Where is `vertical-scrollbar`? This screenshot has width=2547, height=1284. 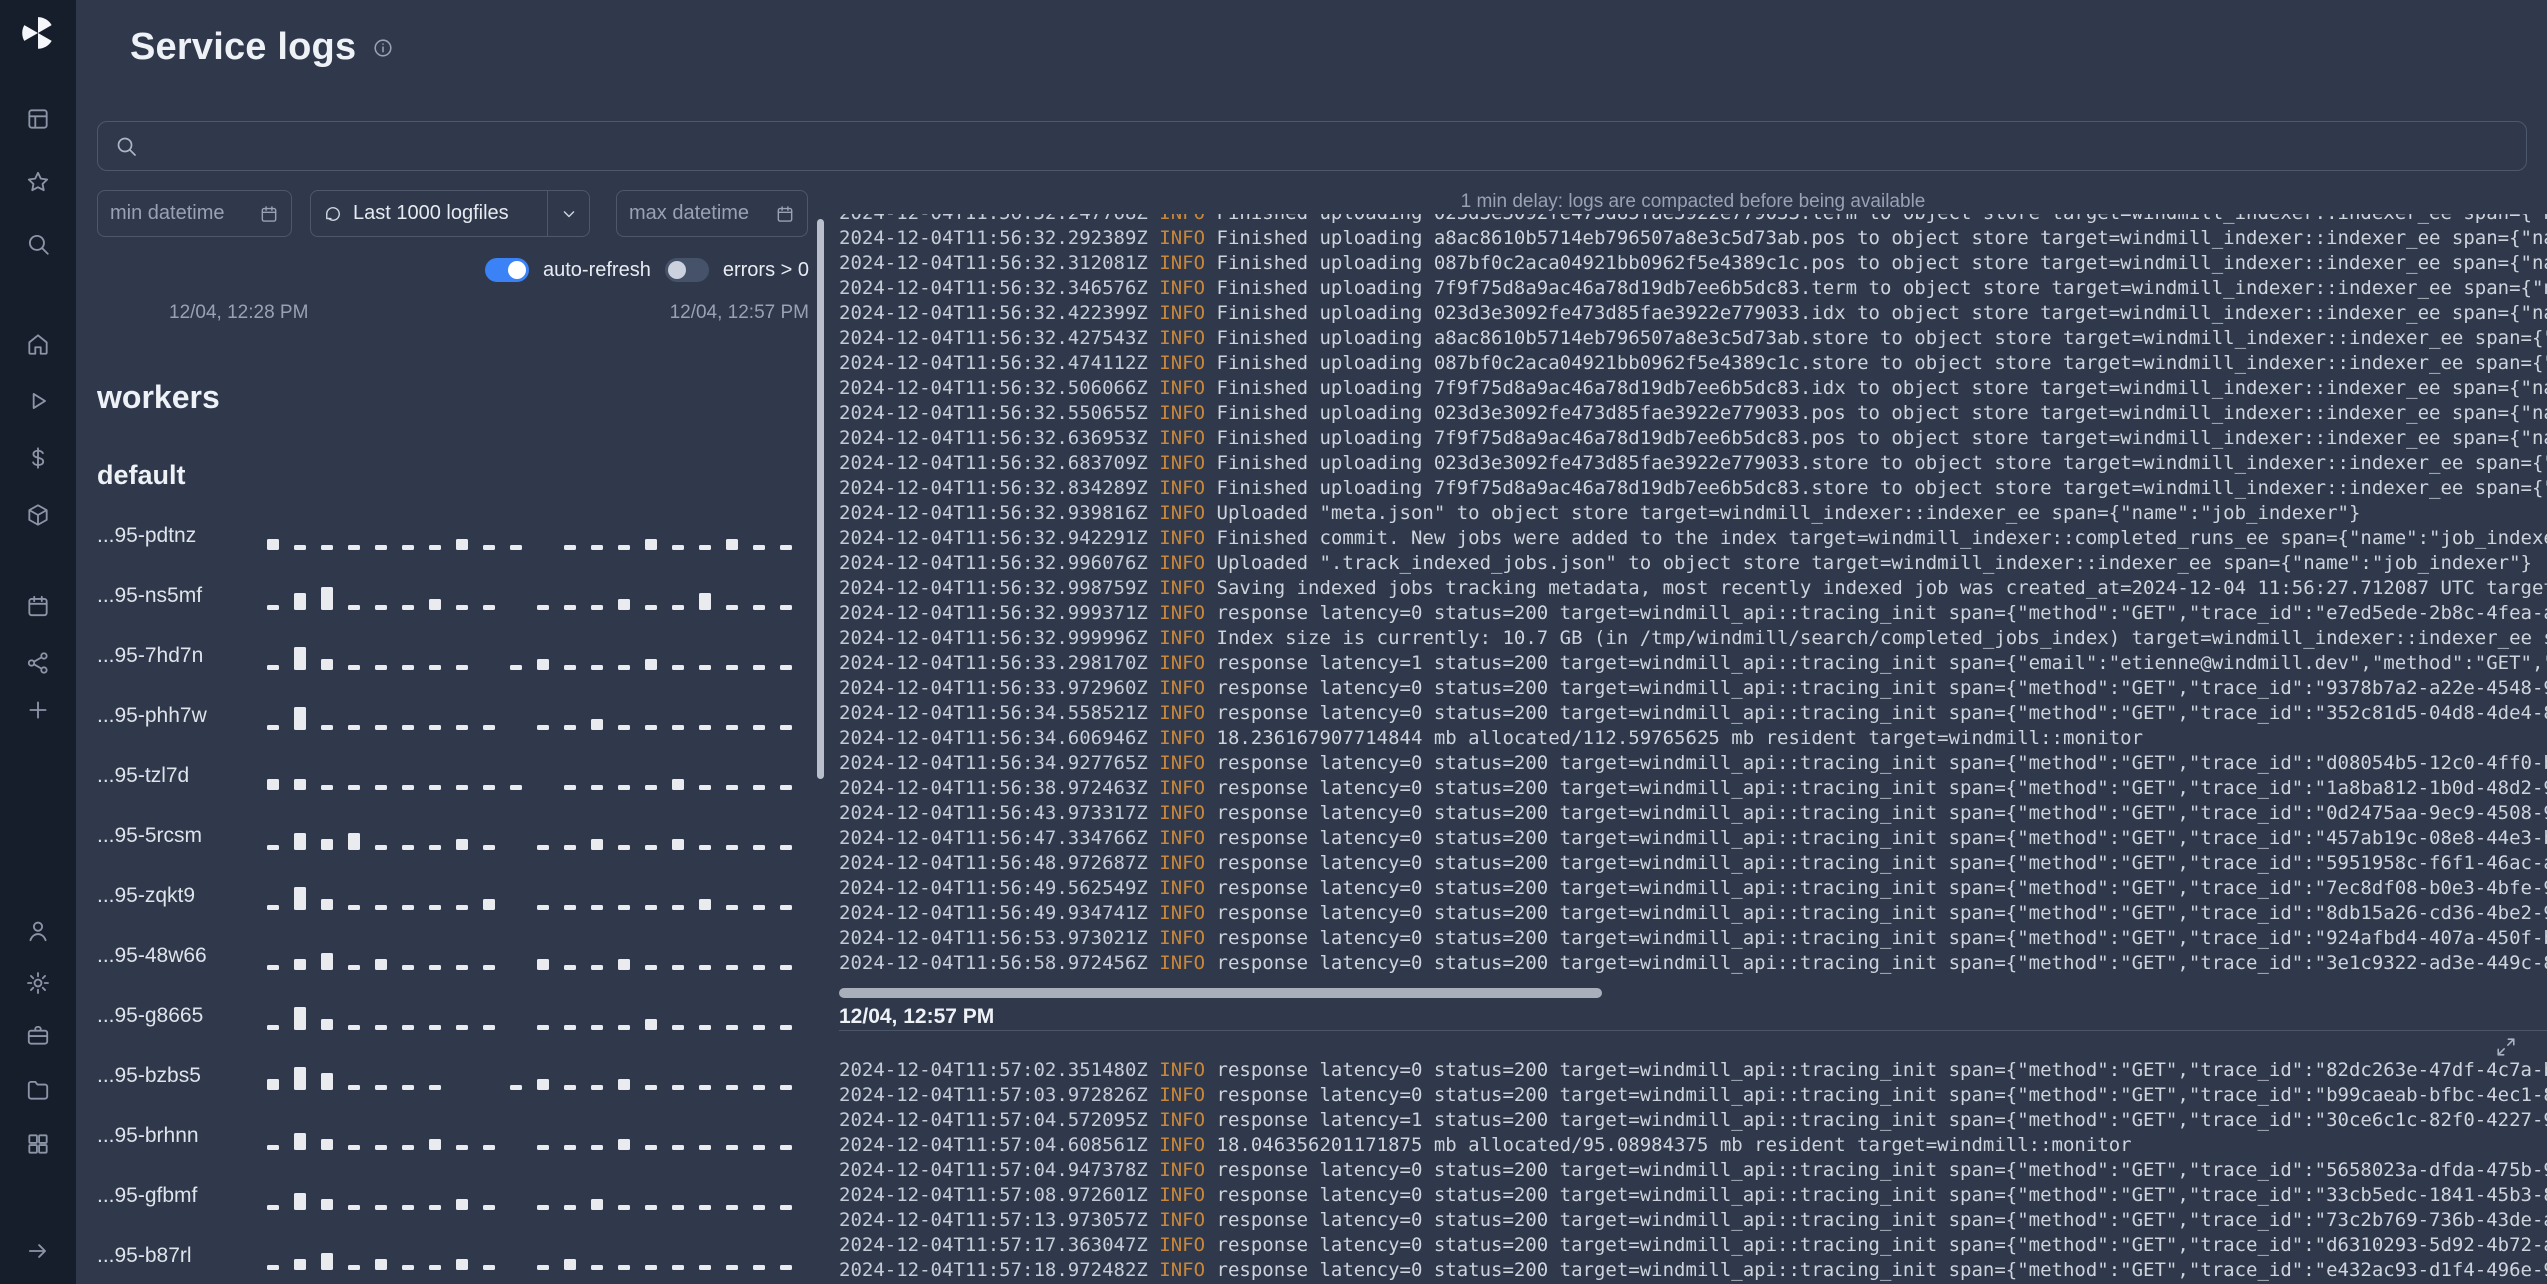
vertical-scrollbar is located at coordinates (820, 499).